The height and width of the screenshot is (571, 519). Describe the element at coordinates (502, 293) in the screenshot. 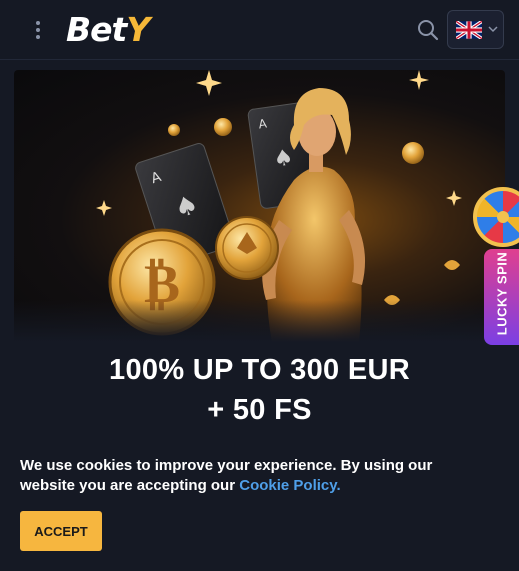

I see `lucky-spin-label: LUCKY SPIN` at that location.